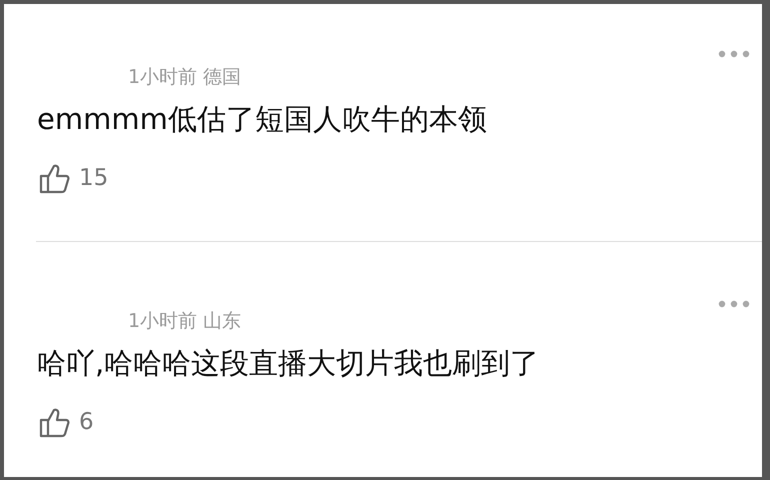 The image size is (770, 480). Describe the element at coordinates (185, 321) in the screenshot. I see `comment-meta: 1小时前 山东` at that location.